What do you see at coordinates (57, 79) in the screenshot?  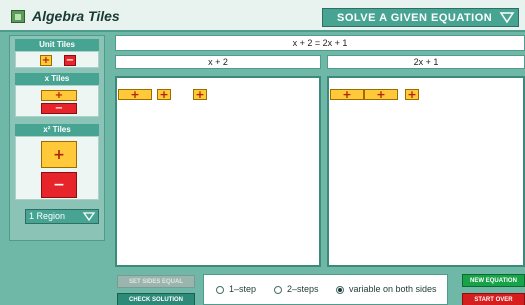 I see `x-tiles-heading: x Tiles` at bounding box center [57, 79].